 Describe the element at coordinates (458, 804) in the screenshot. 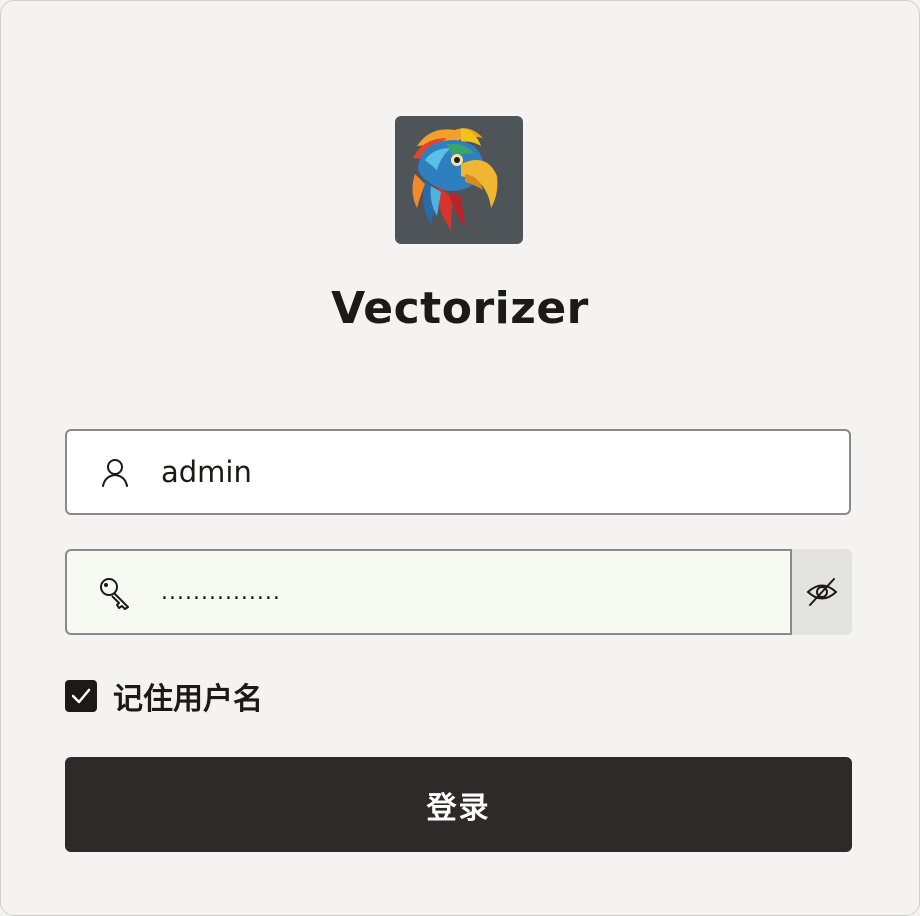

I see `login-button: 登录` at that location.